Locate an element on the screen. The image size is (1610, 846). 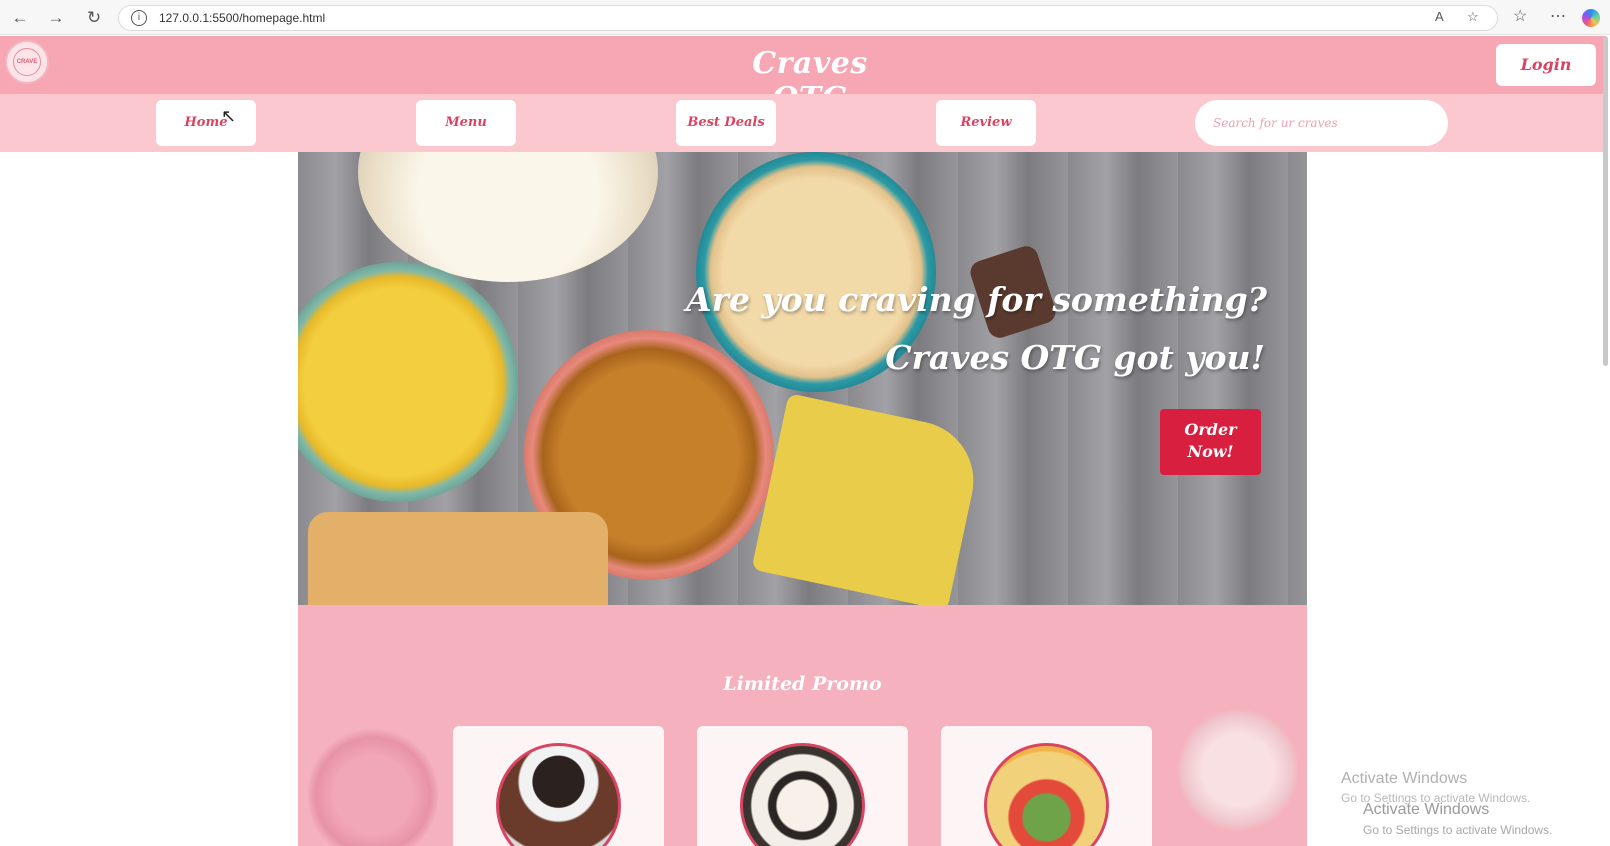
forward-icon: → is located at coordinates (56, 18).